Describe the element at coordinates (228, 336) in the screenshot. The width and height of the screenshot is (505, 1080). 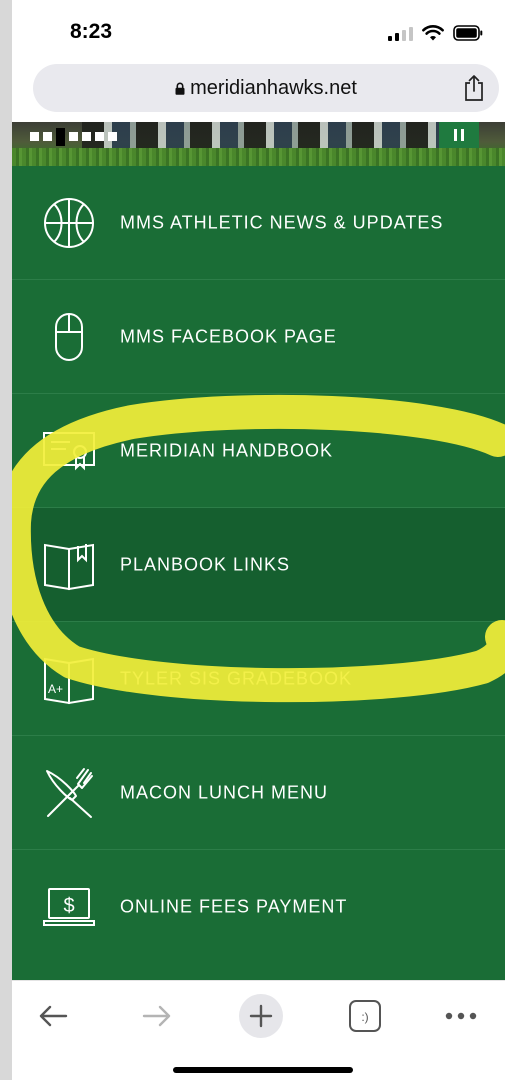
I see `menu-label: MMS FACEBOOK PAGE` at that location.